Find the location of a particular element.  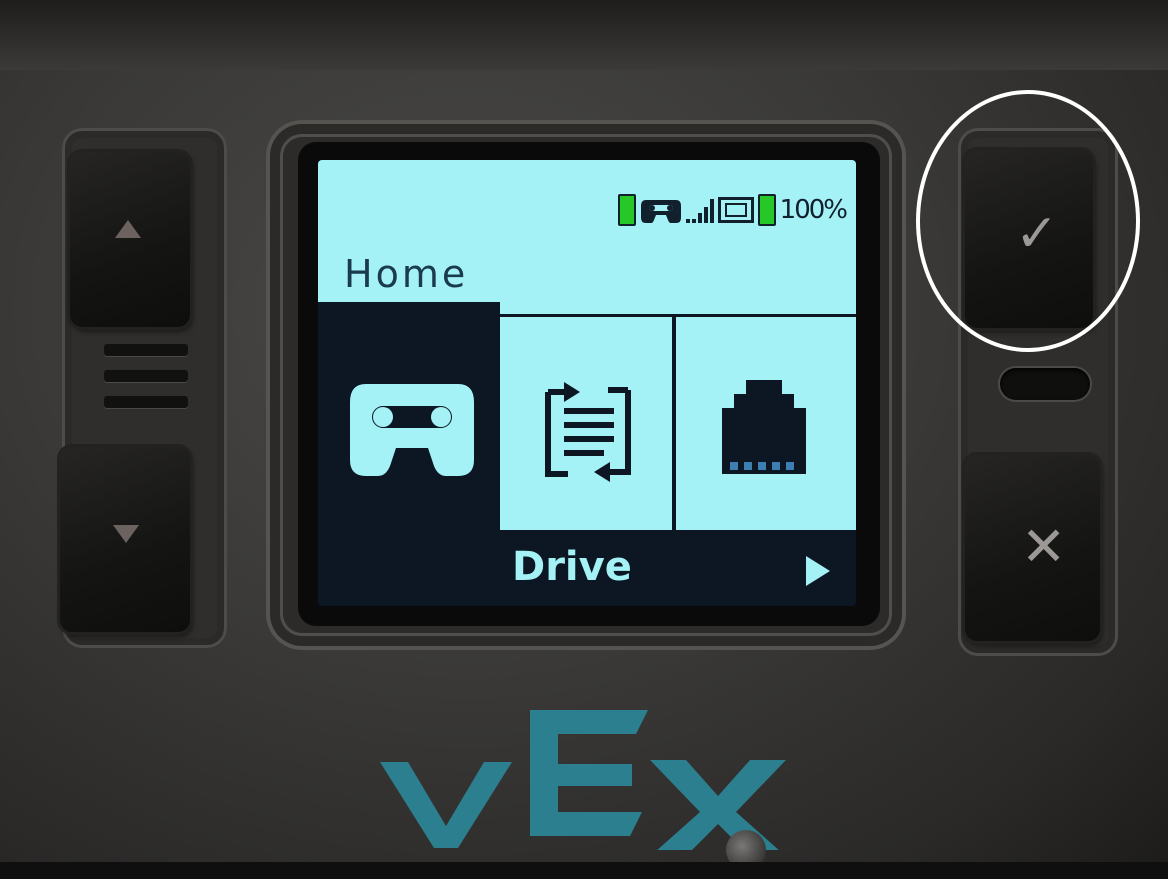

radio-icon is located at coordinates (735, 210).